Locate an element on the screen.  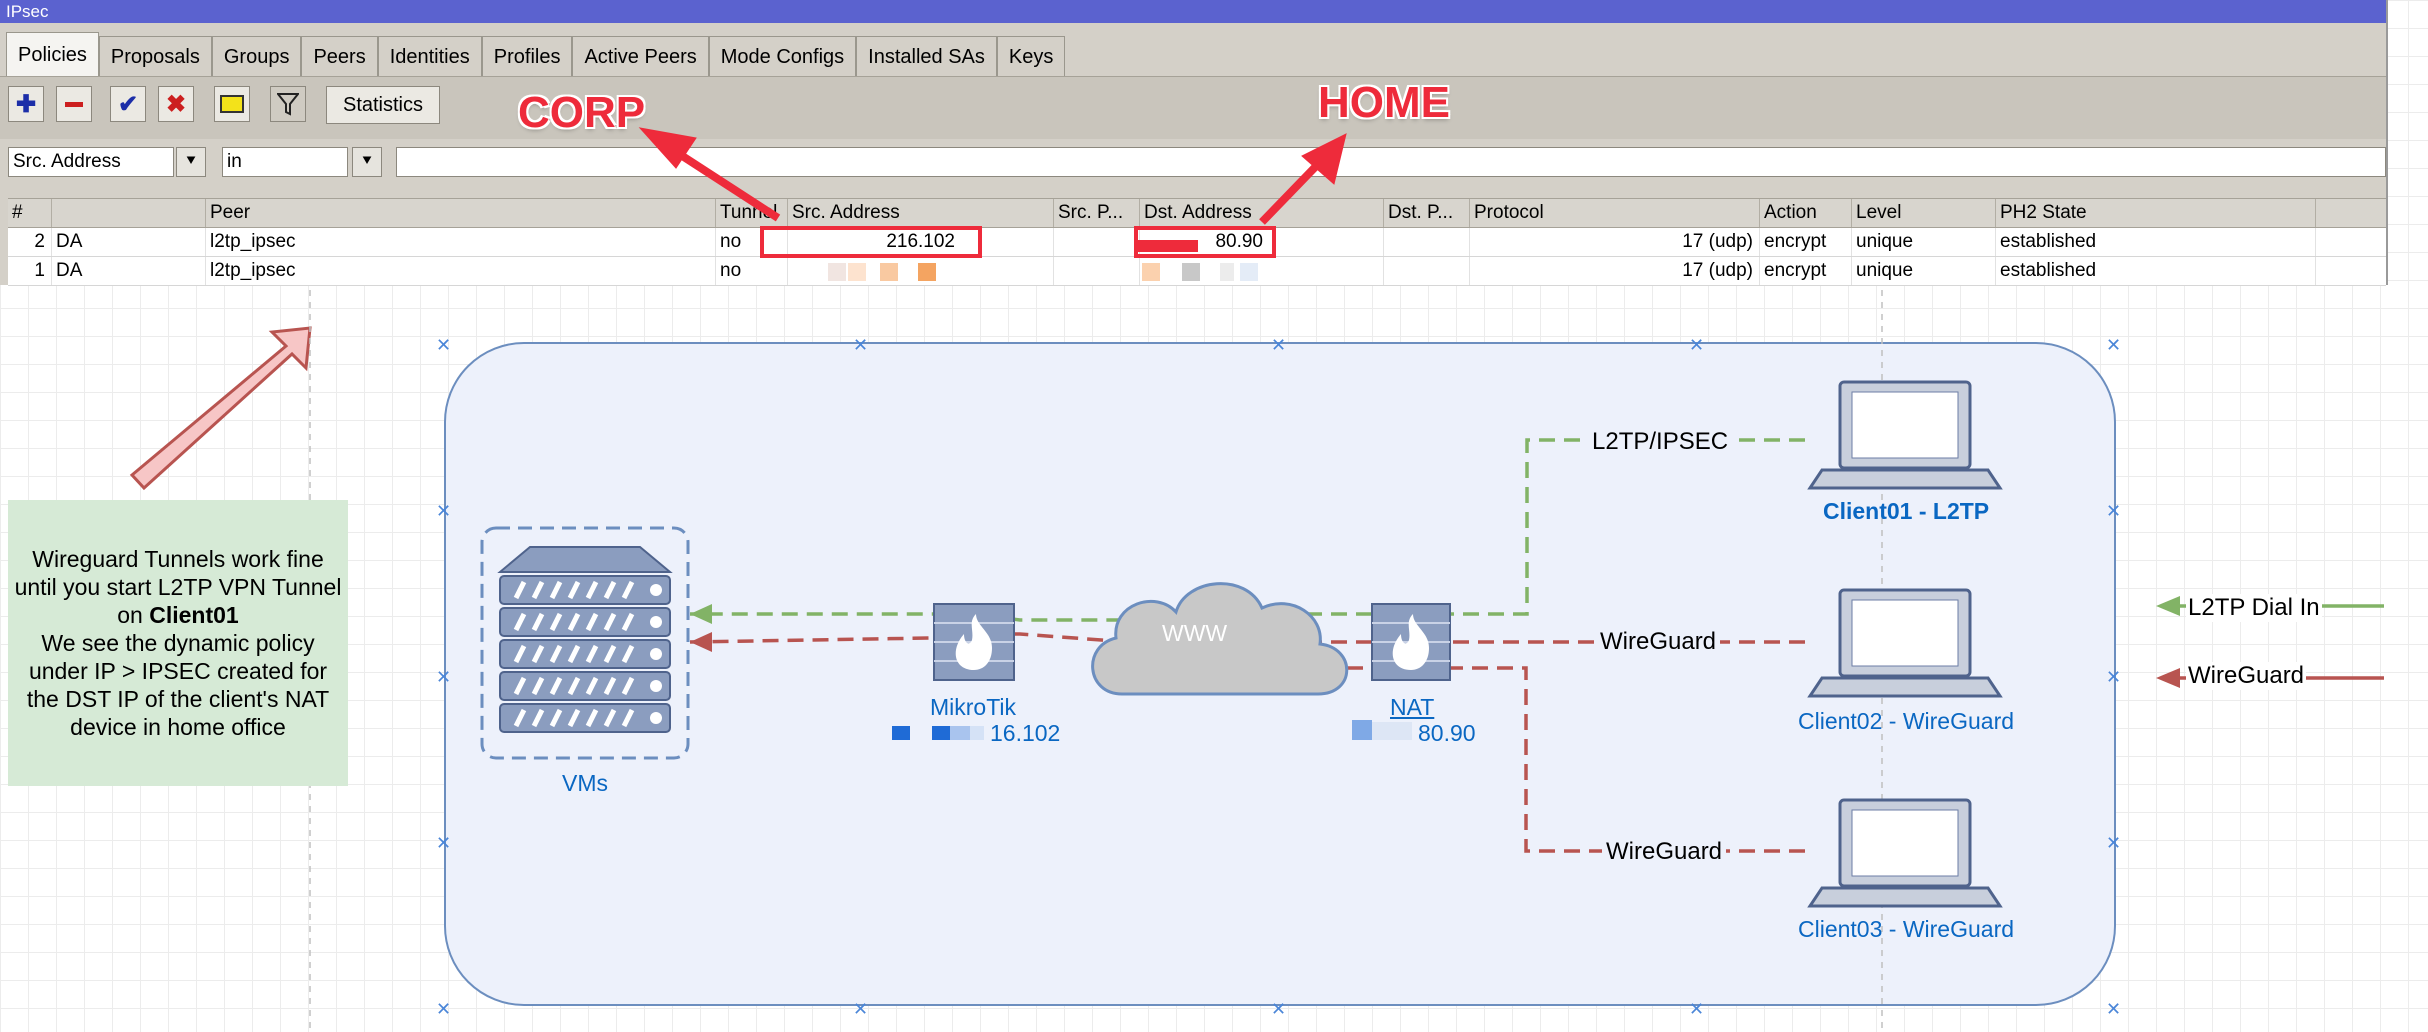
mikrotik-ip-label: 16.102 is located at coordinates (1025, 733).